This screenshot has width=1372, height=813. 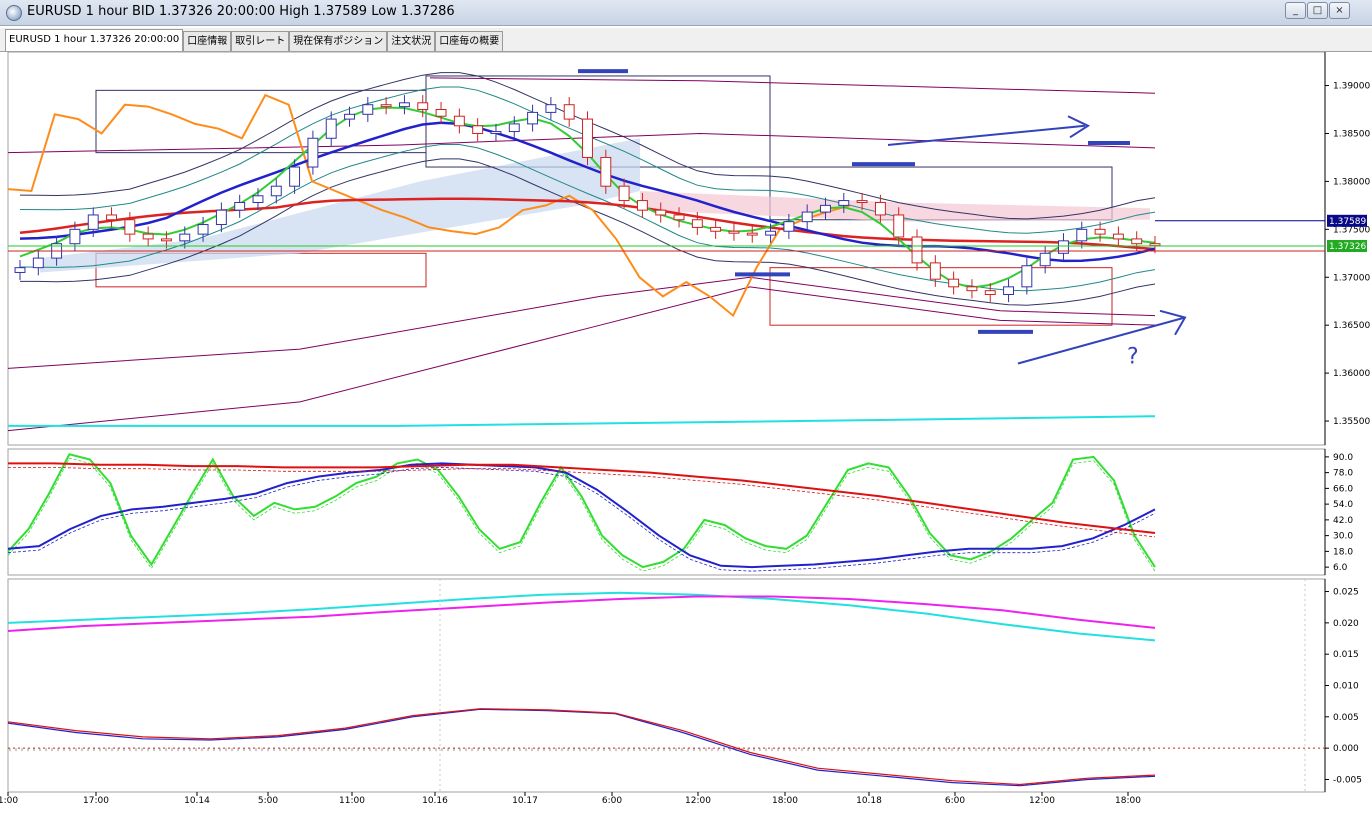 What do you see at coordinates (352, 801) in the screenshot?
I see `x-tick-label: 11:00` at bounding box center [352, 801].